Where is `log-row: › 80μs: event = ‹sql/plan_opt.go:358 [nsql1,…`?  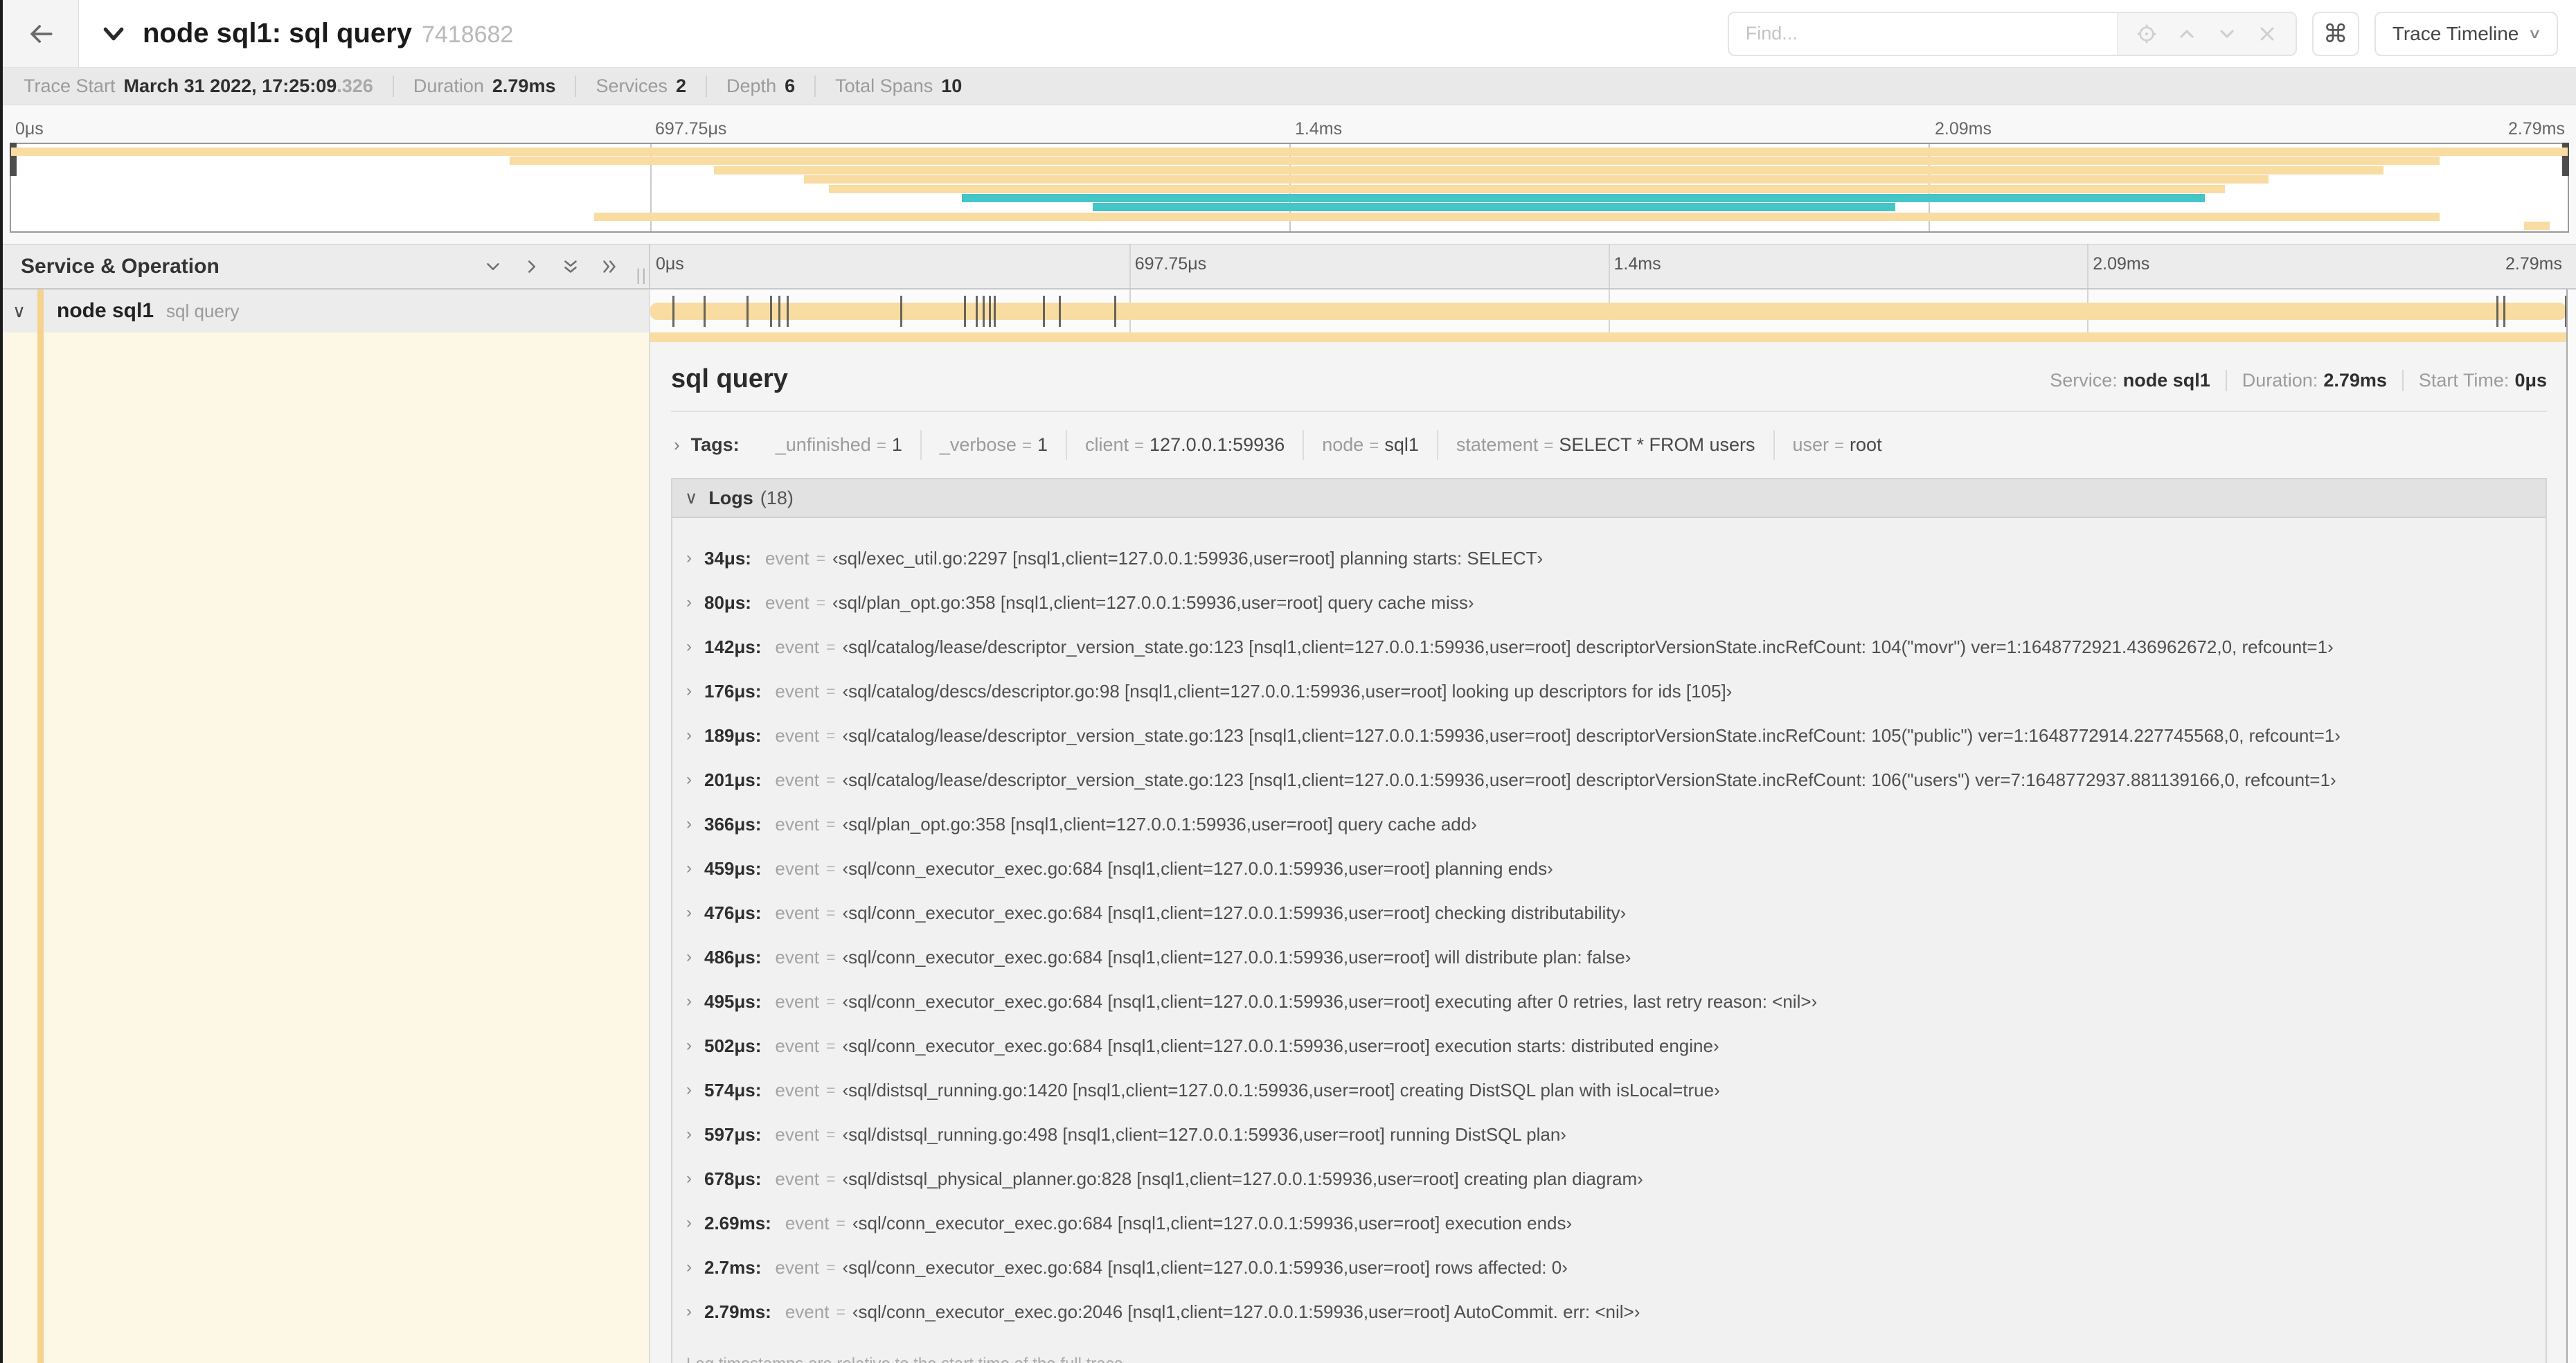 log-row: › 80μs: event = ‹sql/plan_opt.go:358 [nsql1,… is located at coordinates (1609, 602).